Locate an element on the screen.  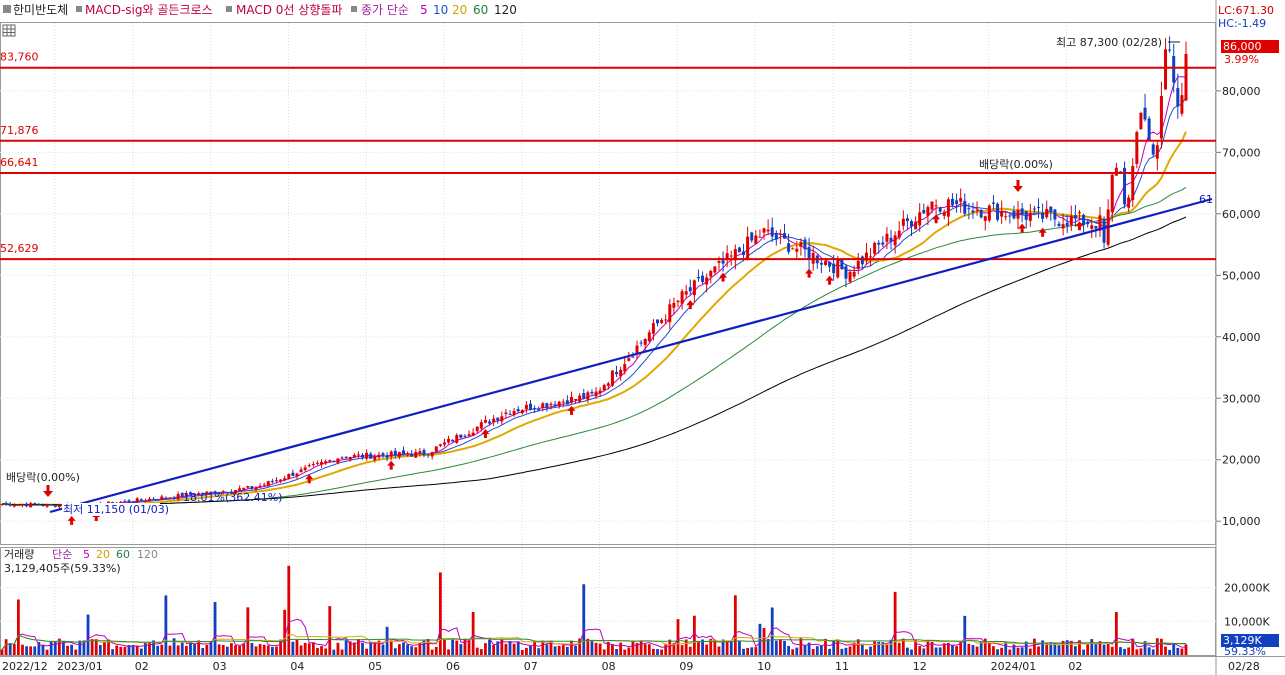
gain-annotation: 18.01%(362.41%) is located at coordinates (232, 497).